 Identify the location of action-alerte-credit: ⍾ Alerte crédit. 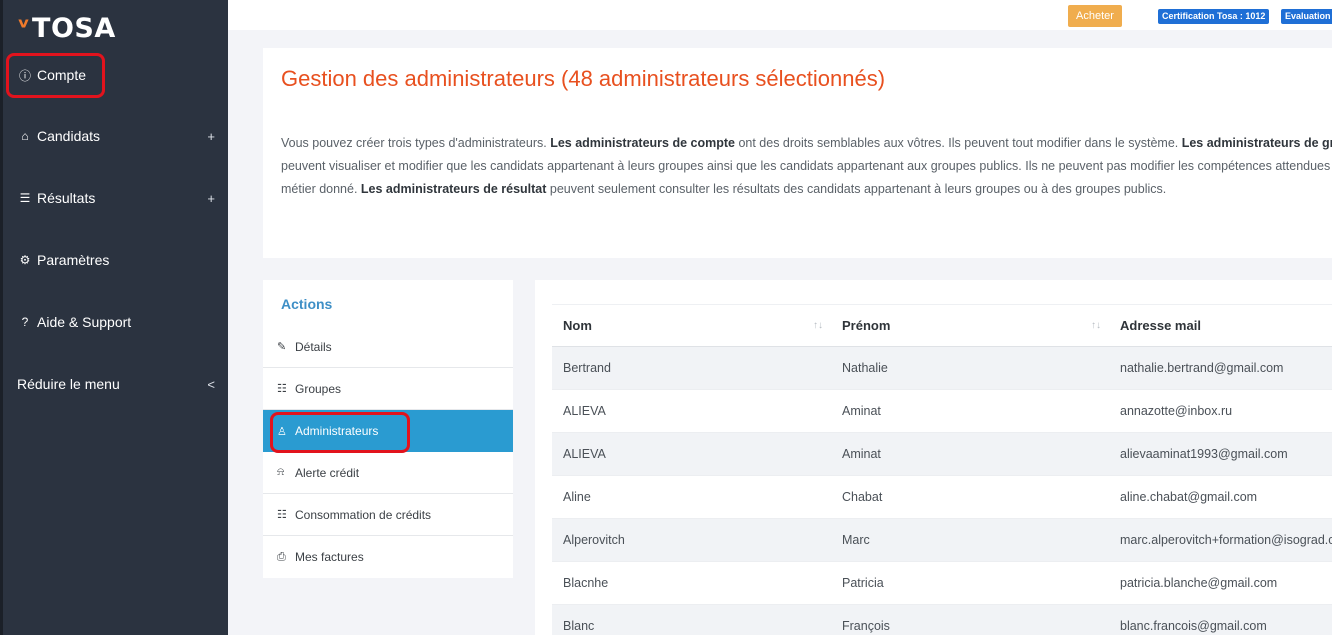
(388, 473).